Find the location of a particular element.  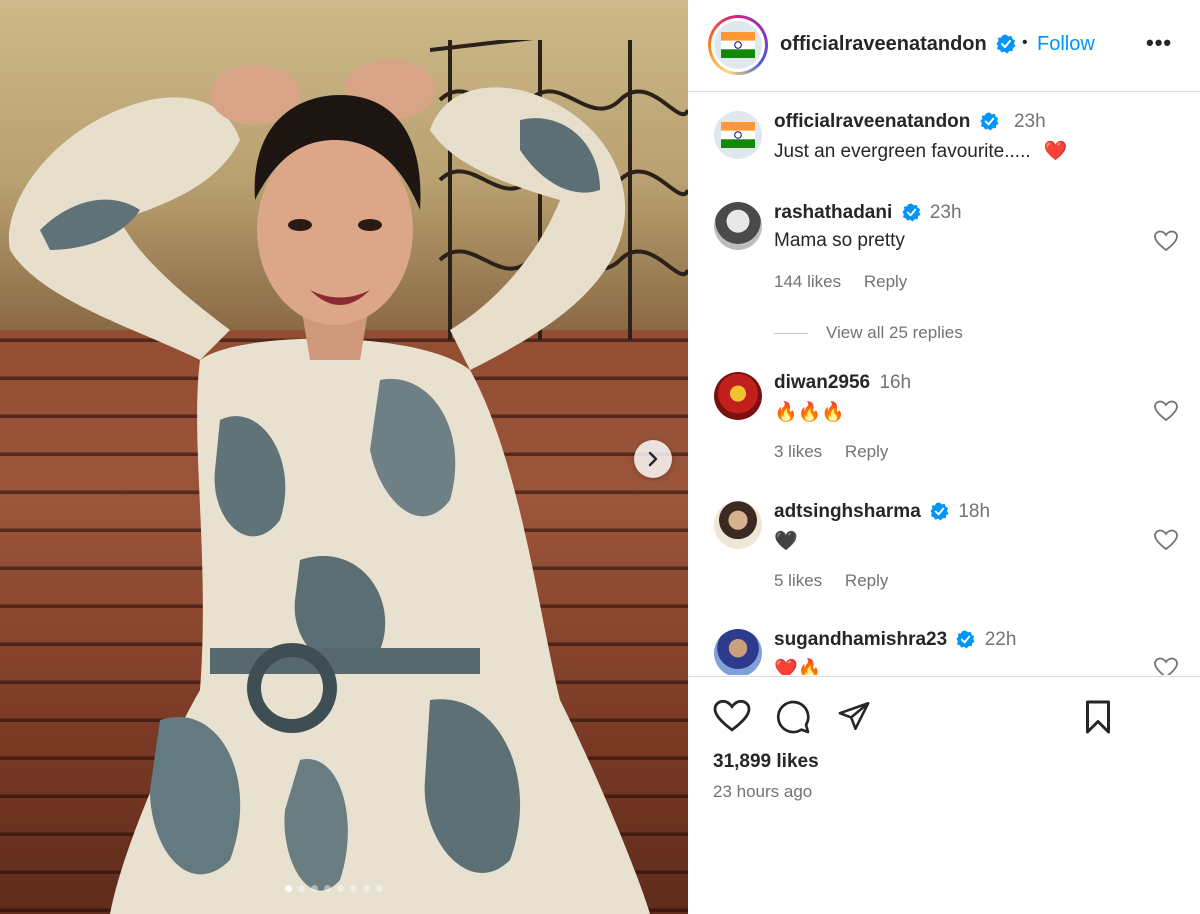

chevron-right-icon is located at coordinates (653, 459).